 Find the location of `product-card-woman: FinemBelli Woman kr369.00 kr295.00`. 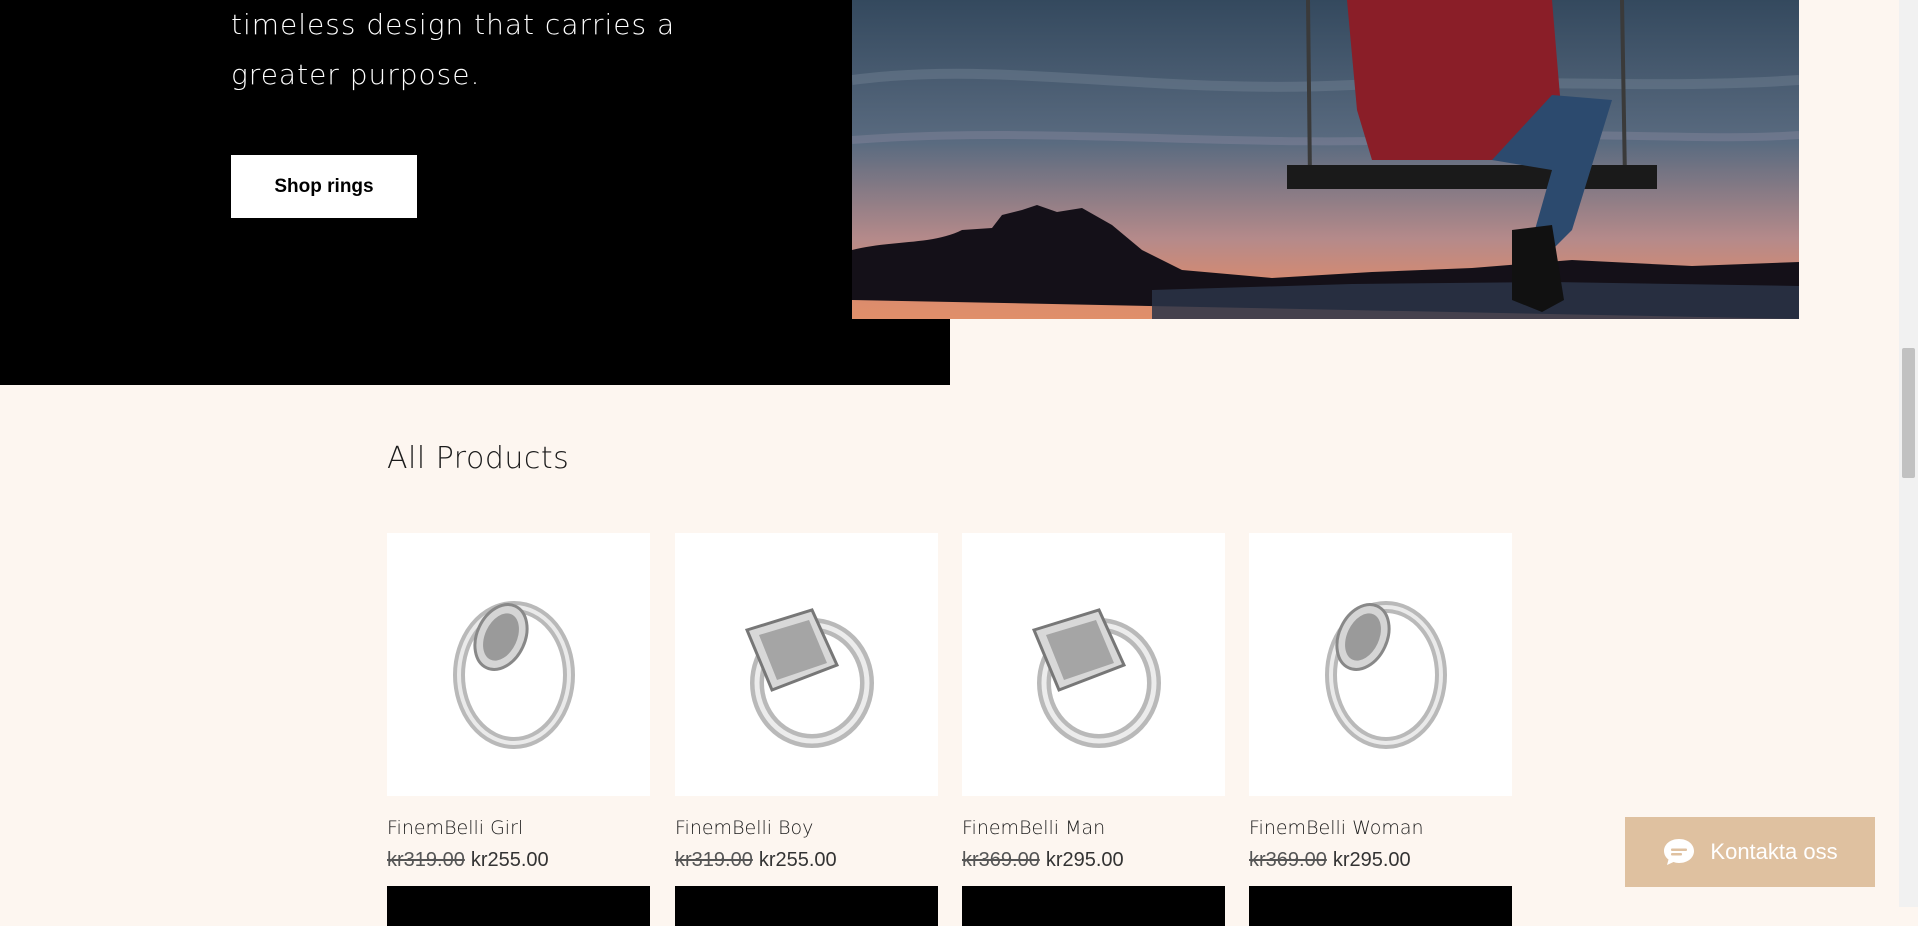

product-card-woman: FinemBelli Woman kr369.00 kr295.00 is located at coordinates (1380, 729).